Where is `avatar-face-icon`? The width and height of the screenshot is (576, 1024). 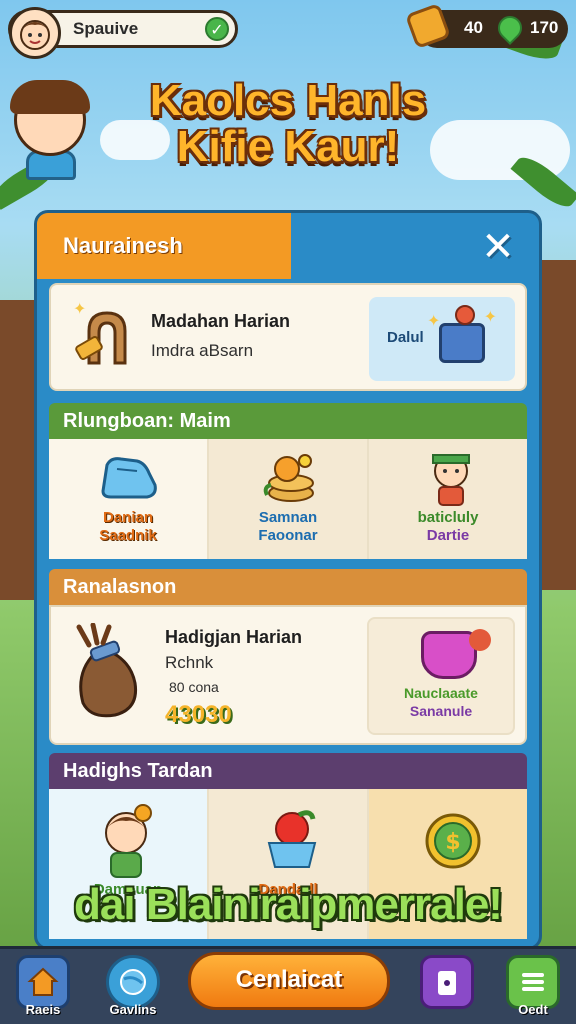
avatar-face-icon is located at coordinates (35, 35).